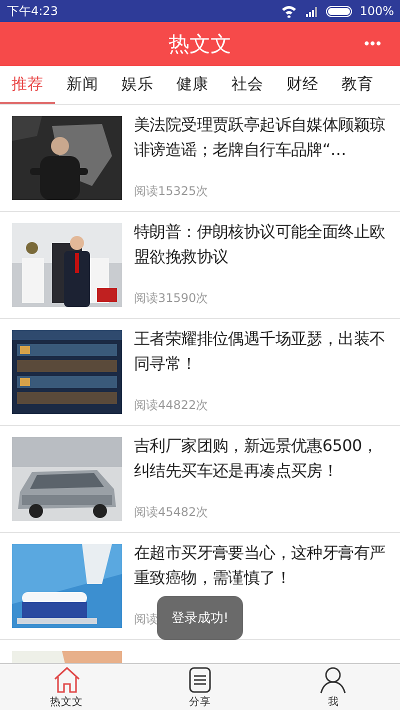  I want to click on menu-button: •••, so click(373, 43).